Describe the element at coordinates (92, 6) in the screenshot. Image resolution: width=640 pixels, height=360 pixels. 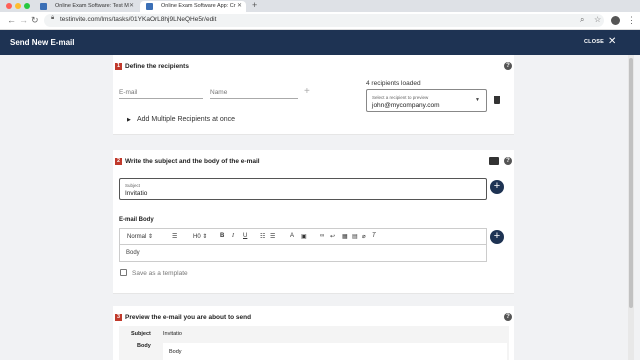
I see `tab-label: Online Exam Software: Test M` at that location.